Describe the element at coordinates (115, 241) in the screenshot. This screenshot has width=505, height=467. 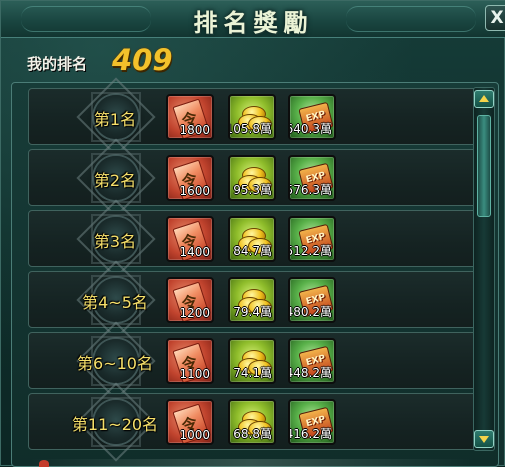
I see `rank-label: 第3名` at that location.